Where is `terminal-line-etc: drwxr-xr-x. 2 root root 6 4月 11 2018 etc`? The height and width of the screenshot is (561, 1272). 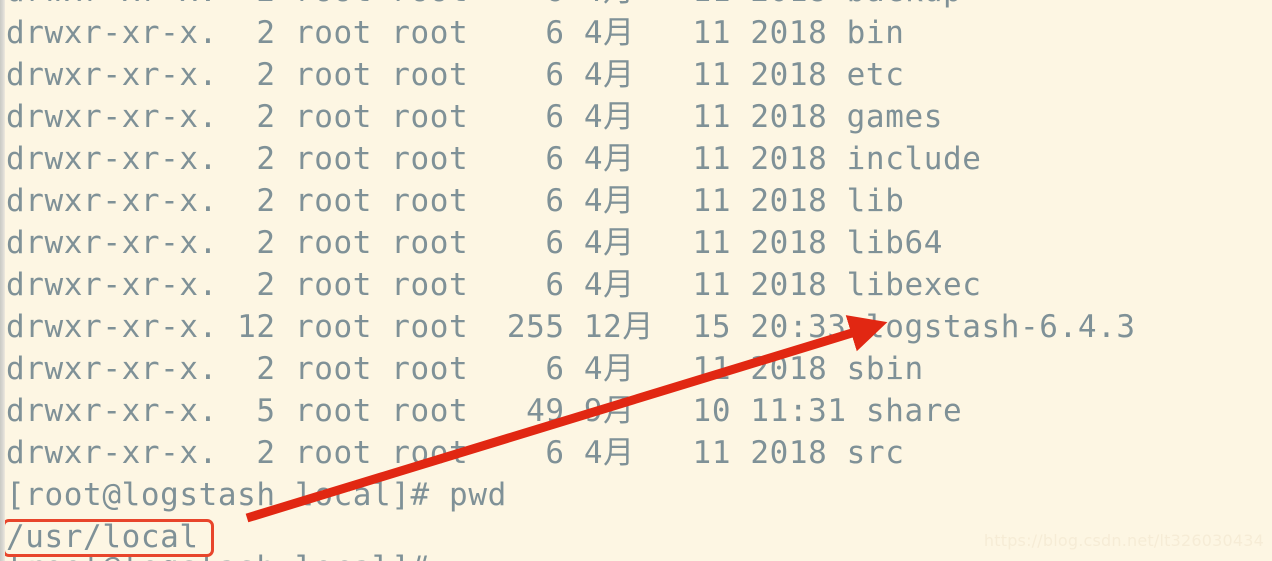
terminal-line-etc: drwxr-xr-x. 2 root root 6 4月 11 2018 etc is located at coordinates (455, 75).